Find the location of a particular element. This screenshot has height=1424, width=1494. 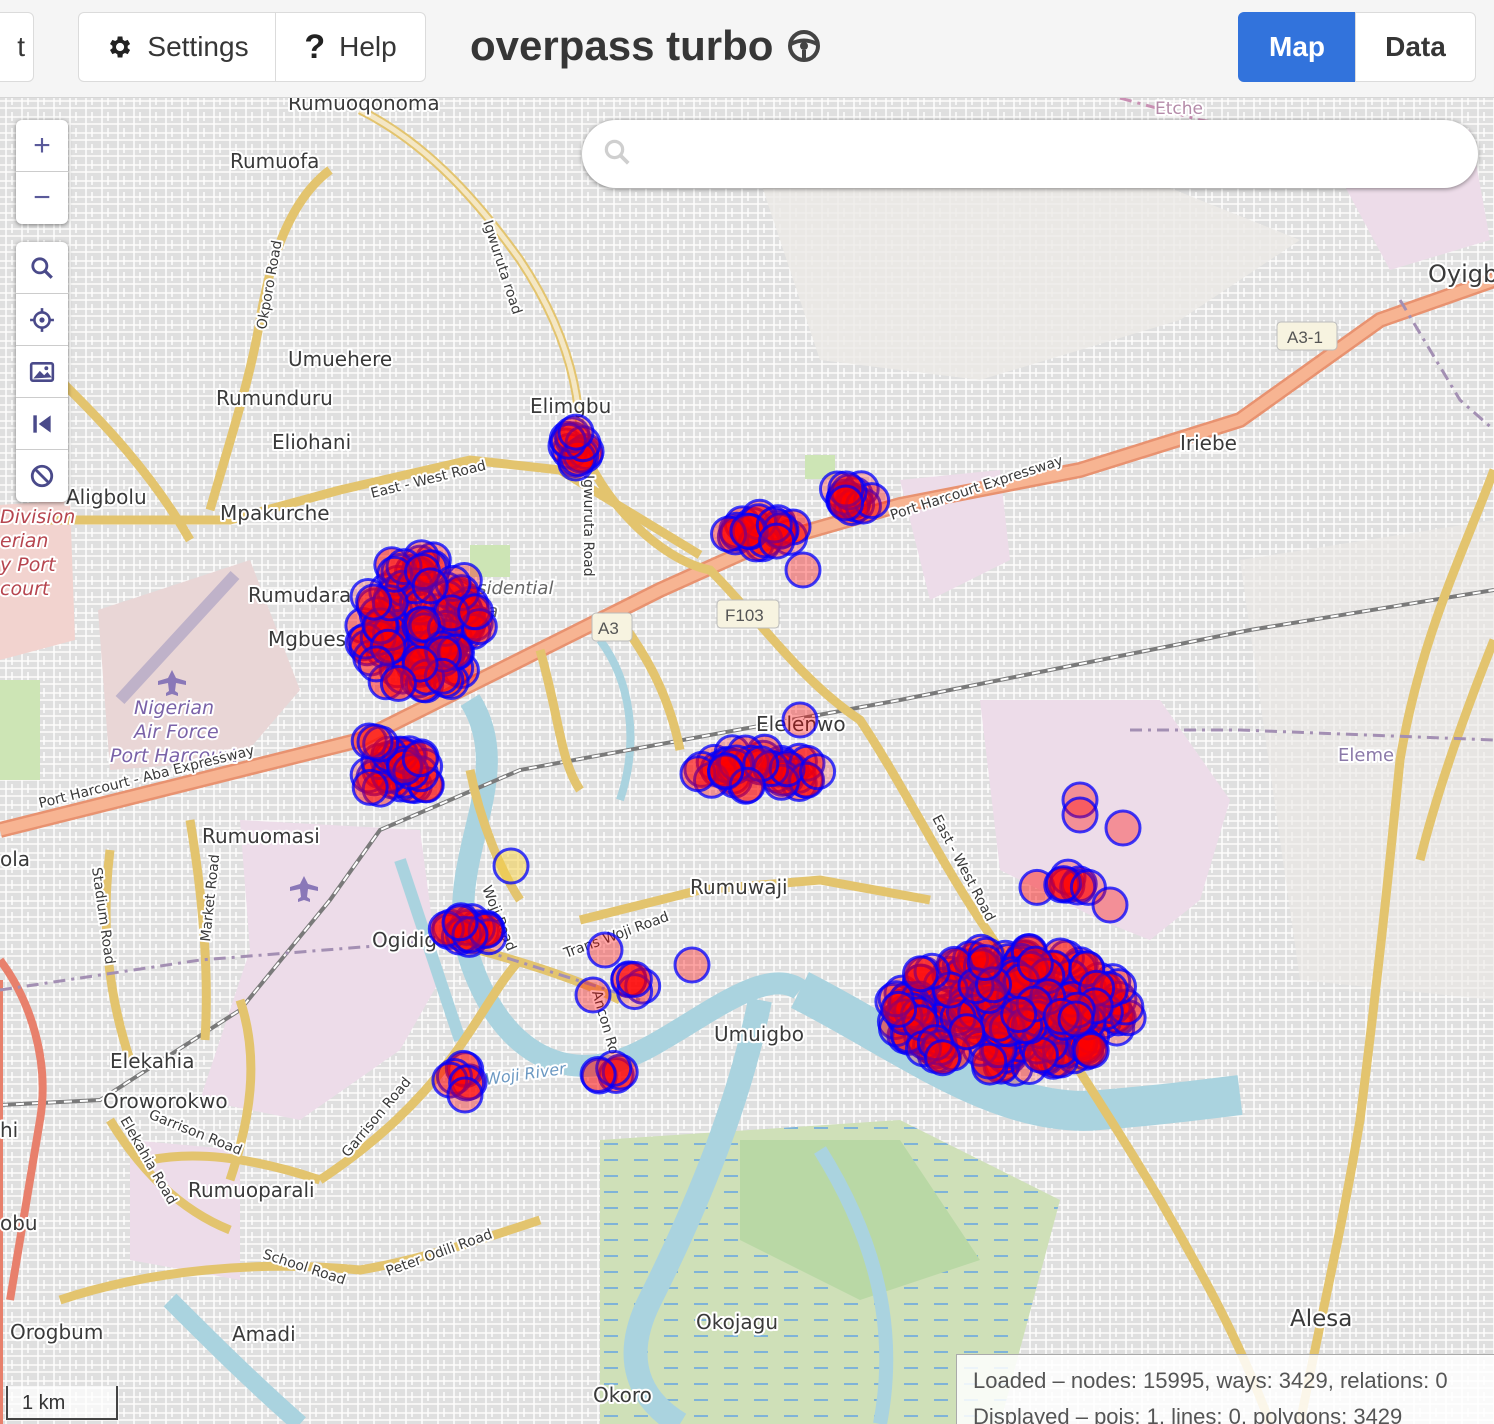

svg-text: obu is located at coordinates (19, 1223).